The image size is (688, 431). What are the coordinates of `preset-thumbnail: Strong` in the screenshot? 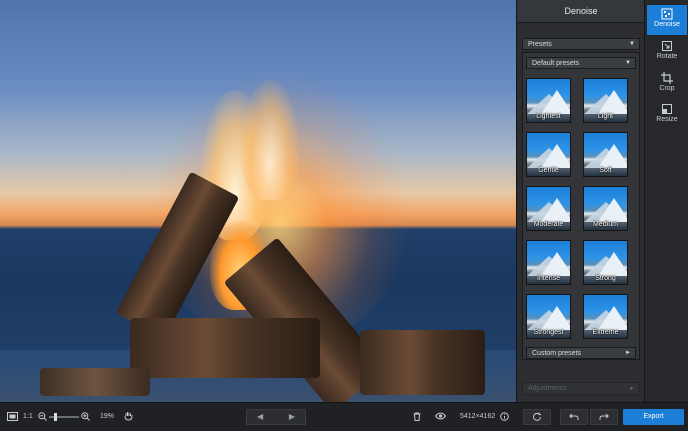 It's located at (605, 262).